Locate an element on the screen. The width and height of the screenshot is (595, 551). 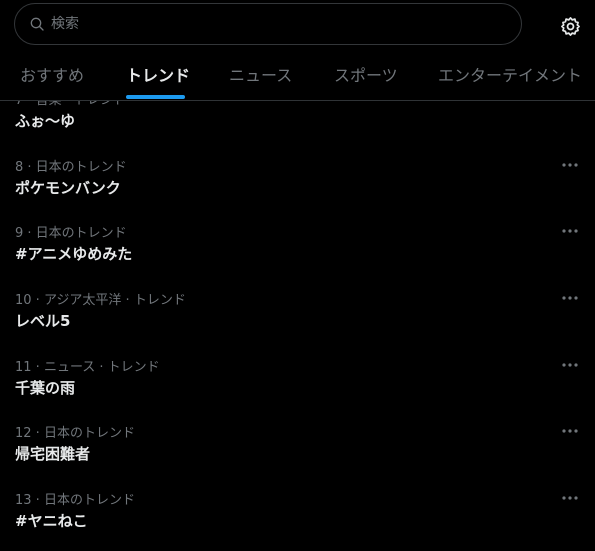
search-bar is located at coordinates (268, 24).